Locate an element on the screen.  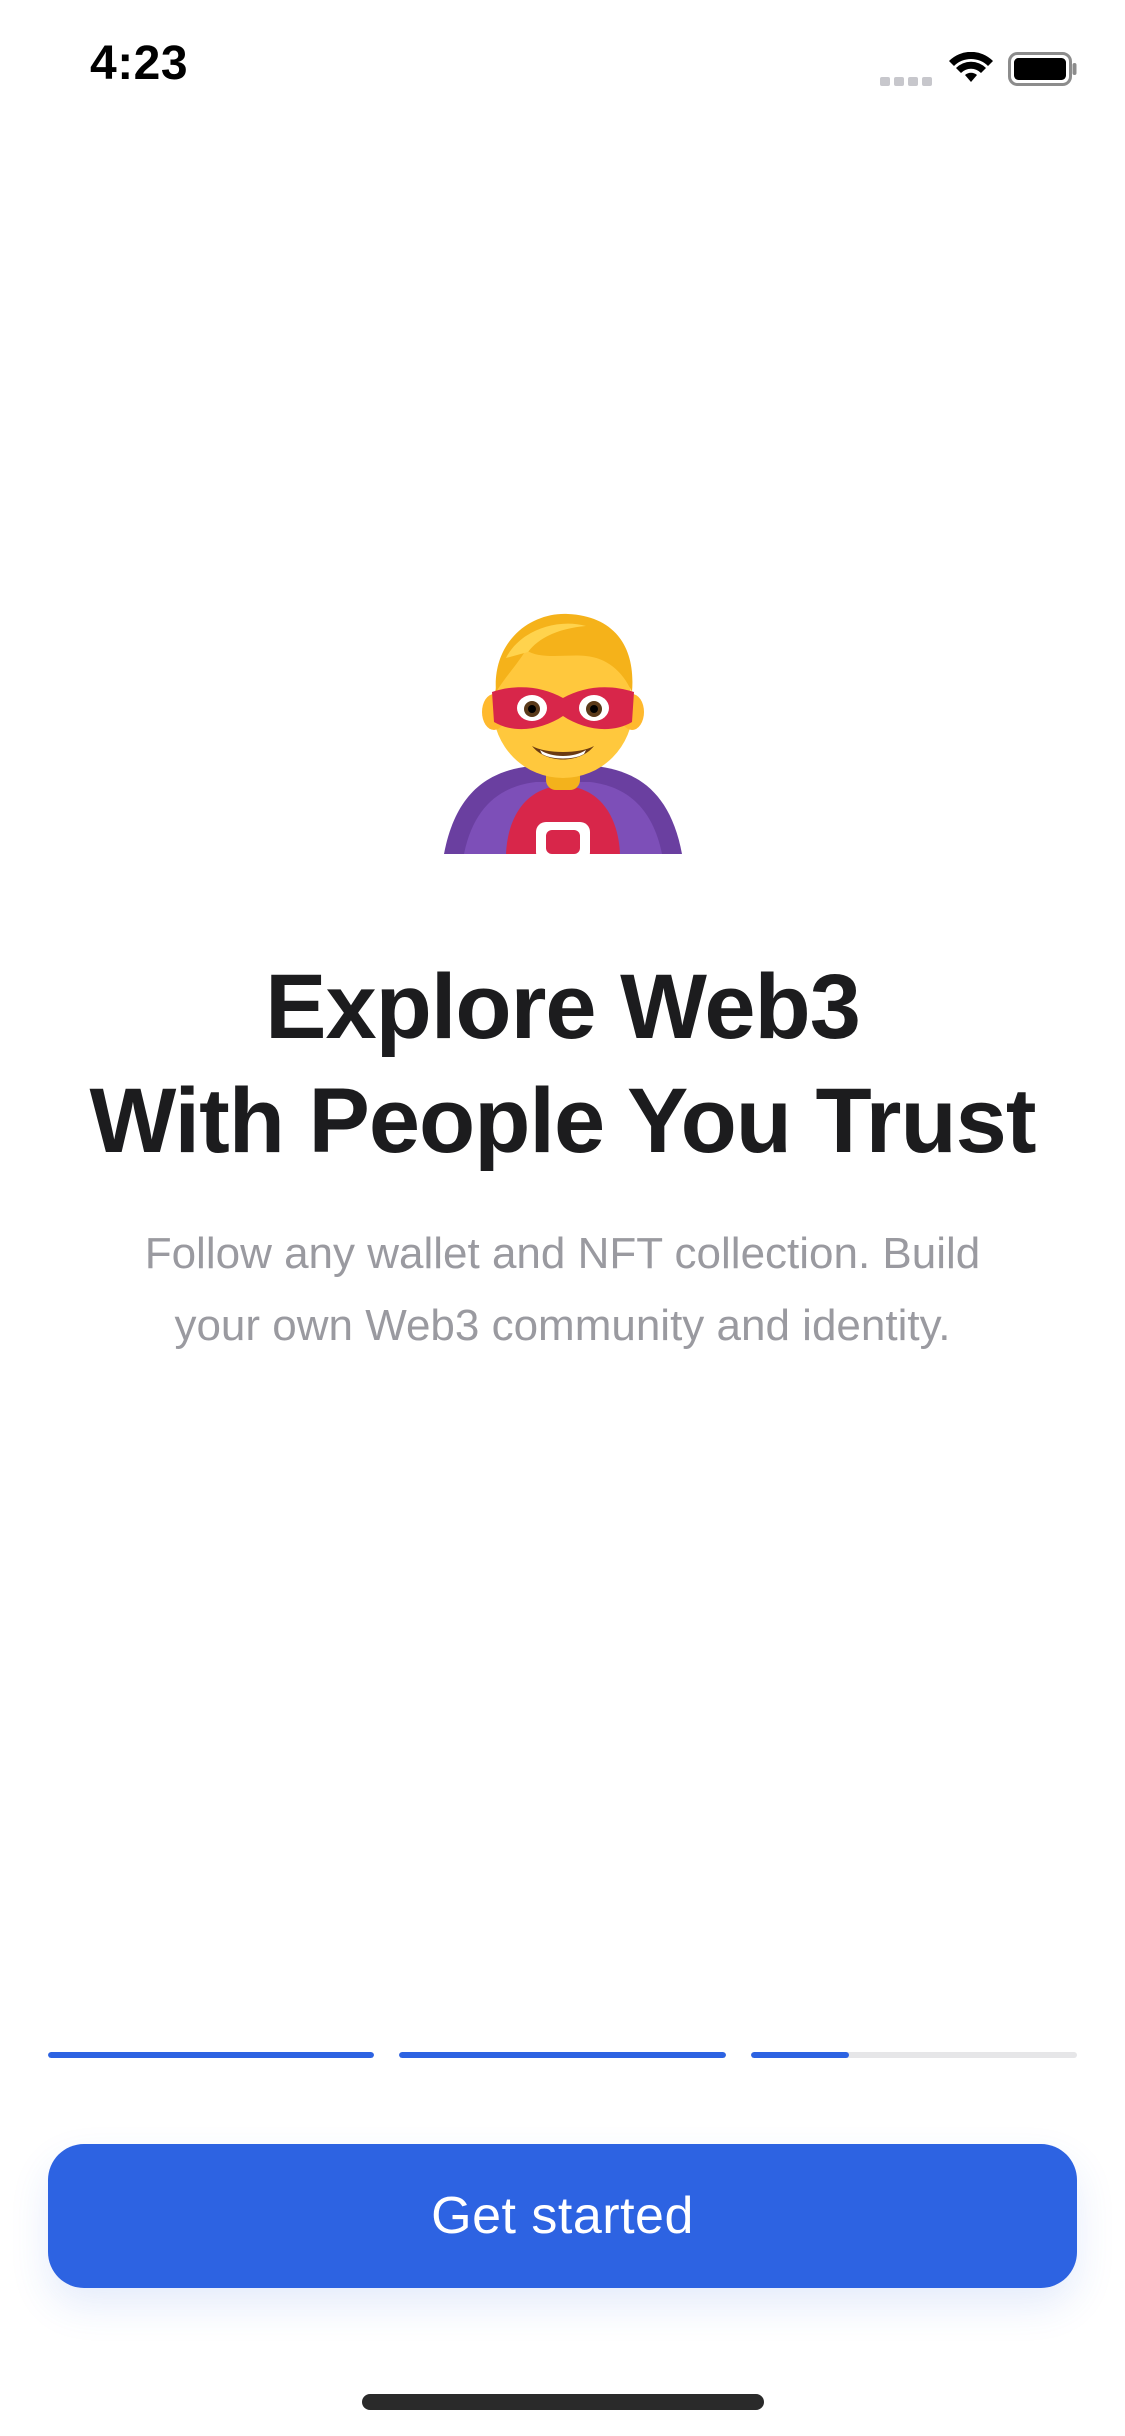
subtitle-line-2: your own Web3 community and identity. is located at coordinates (562, 1325).